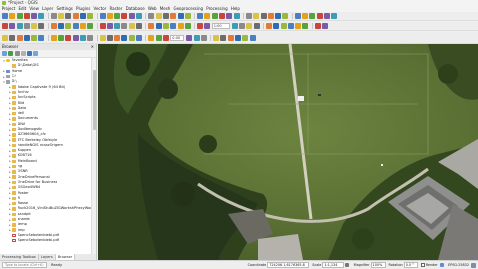 The width and height of the screenshot is (478, 269). Describe the element at coordinates (24, 265) in the screenshot. I see `locator-search-input: Type to locate (Ctrl+K)` at that location.